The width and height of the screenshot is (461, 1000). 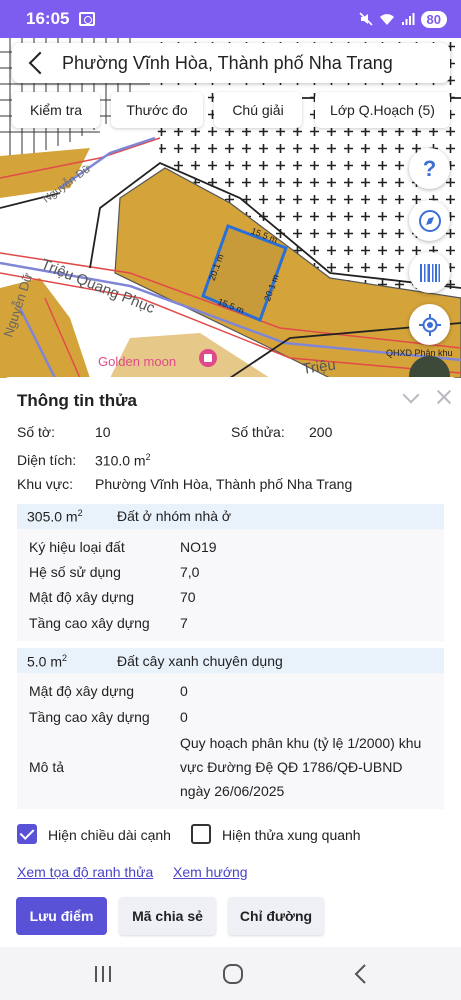 I want to click on legend-button: Chú giải, so click(x=258, y=110).